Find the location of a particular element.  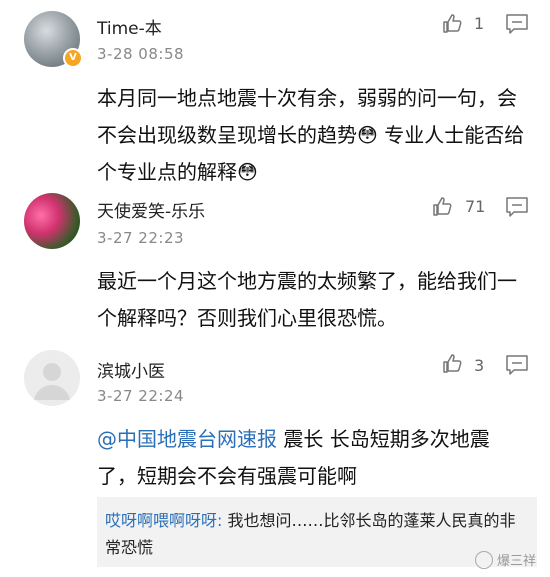

reply-box: 哎呀啊喂啊呀呀: 我也想问……比邻长岛的蓬莱人民真的非常恐慌 is located at coordinates (317, 532).